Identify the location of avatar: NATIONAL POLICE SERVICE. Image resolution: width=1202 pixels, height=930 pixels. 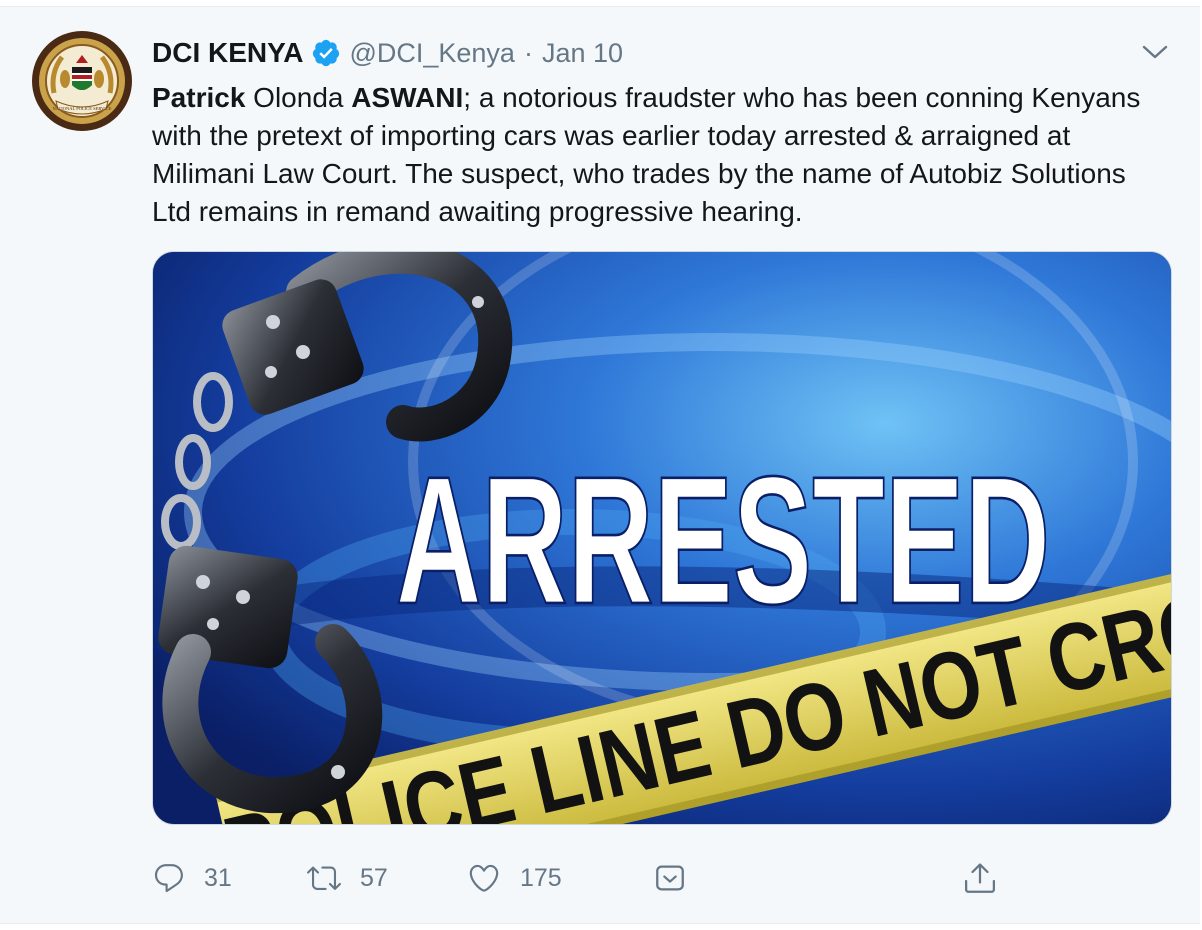
(82, 81).